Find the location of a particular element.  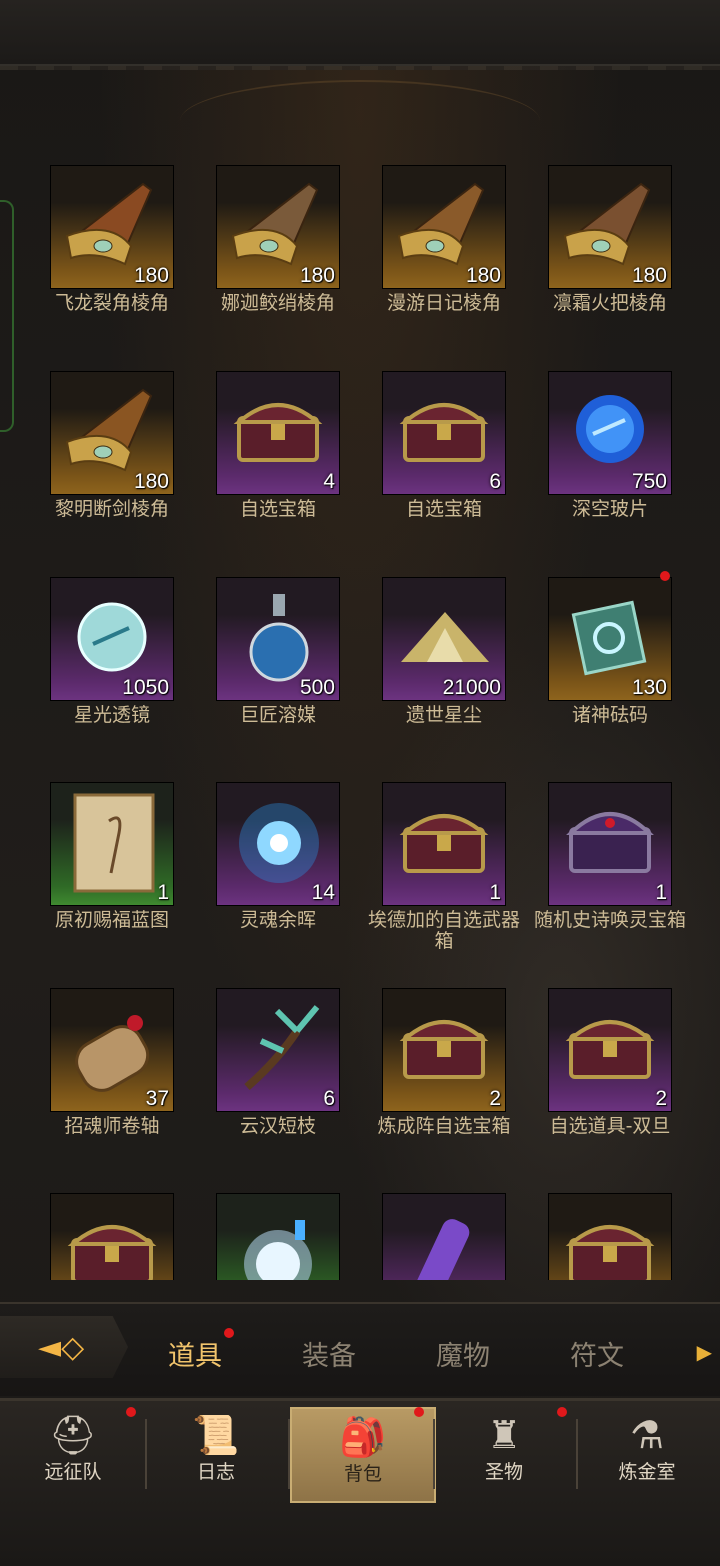

chest-icon: 4 is located at coordinates (278, 433).